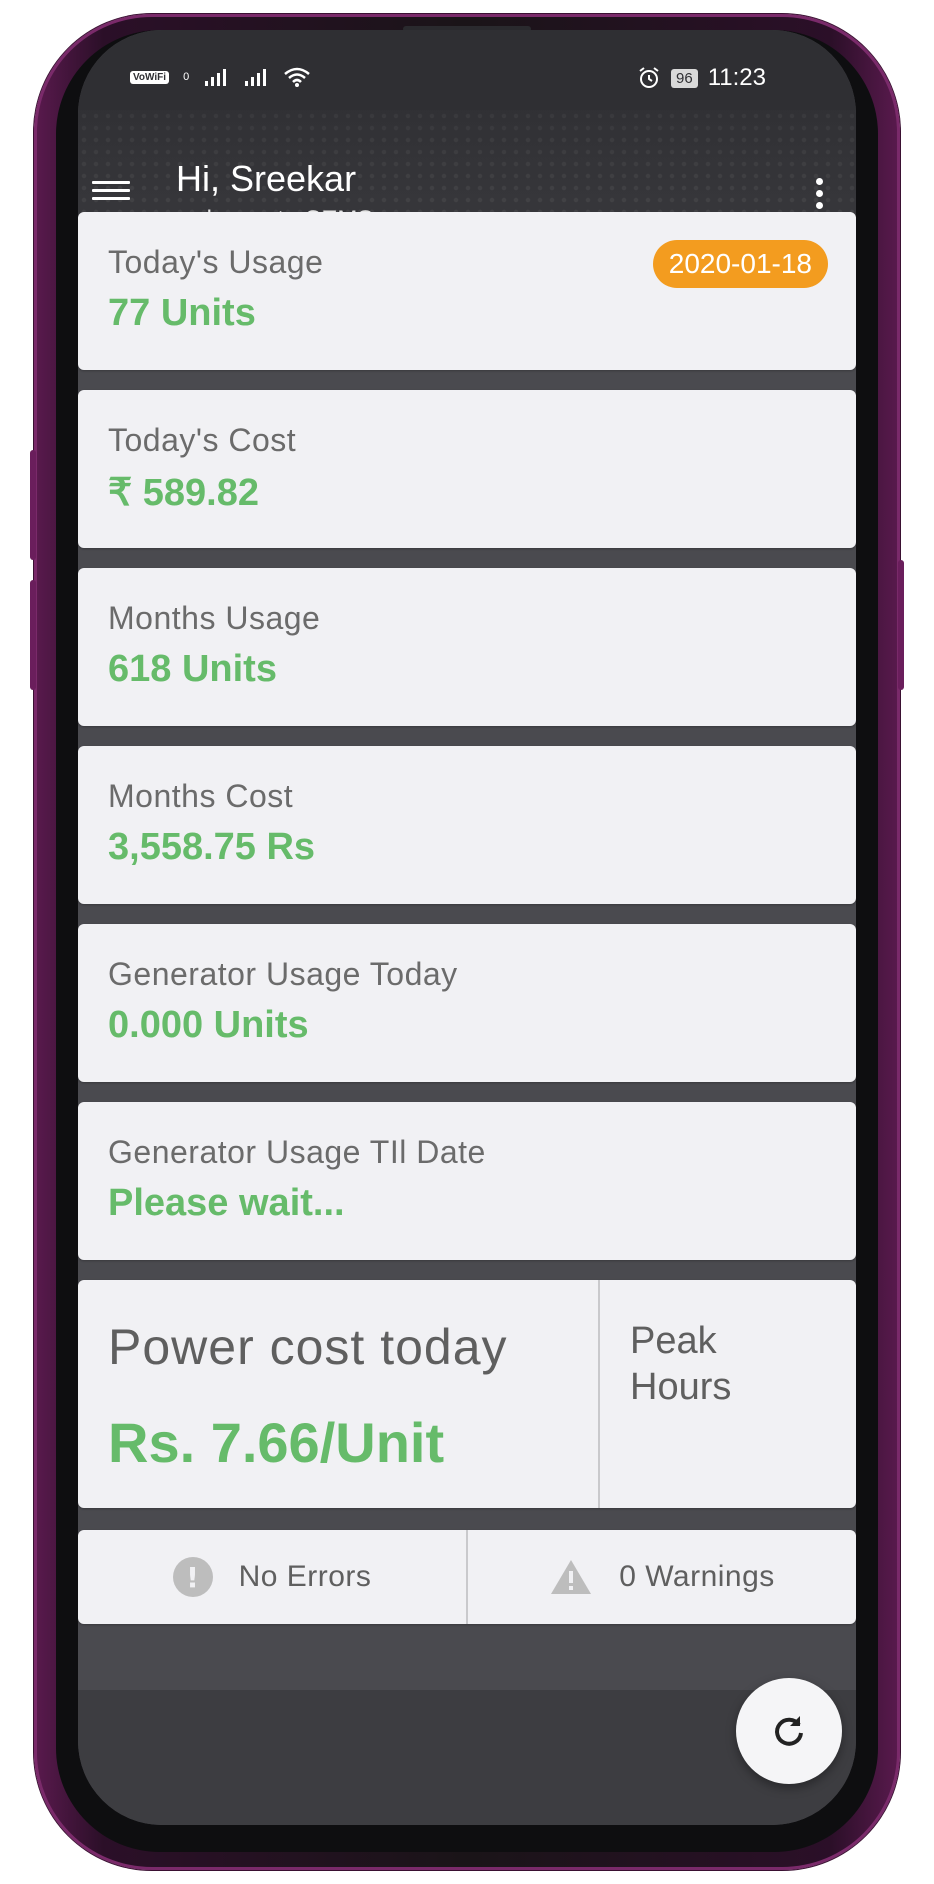 Image resolution: width=934 pixels, height=1884 pixels. Describe the element at coordinates (216, 262) in the screenshot. I see `card-label: Today's Usage` at that location.